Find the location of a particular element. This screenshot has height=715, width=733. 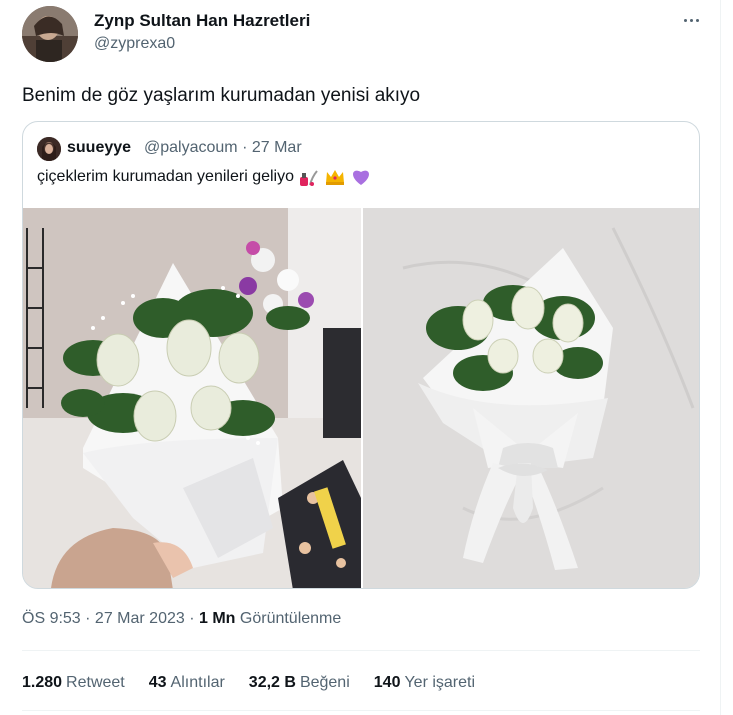

quotes-label: Alıntılar is located at coordinates (197, 682).